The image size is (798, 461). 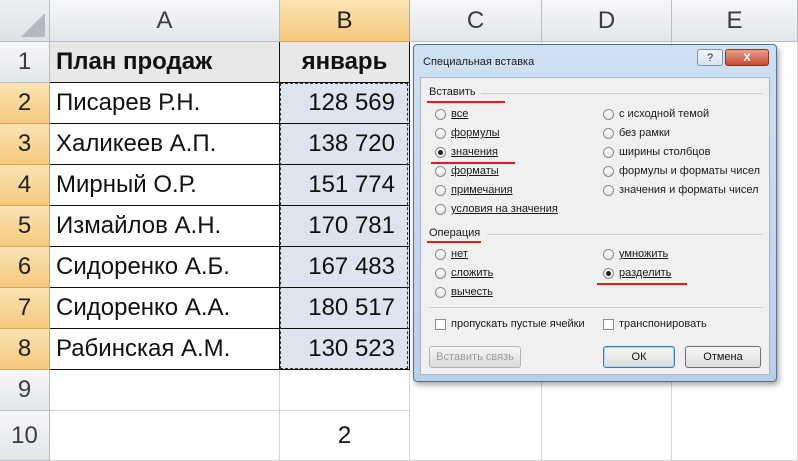 I want to click on radio-op-divide: разделить, so click(x=637, y=273).